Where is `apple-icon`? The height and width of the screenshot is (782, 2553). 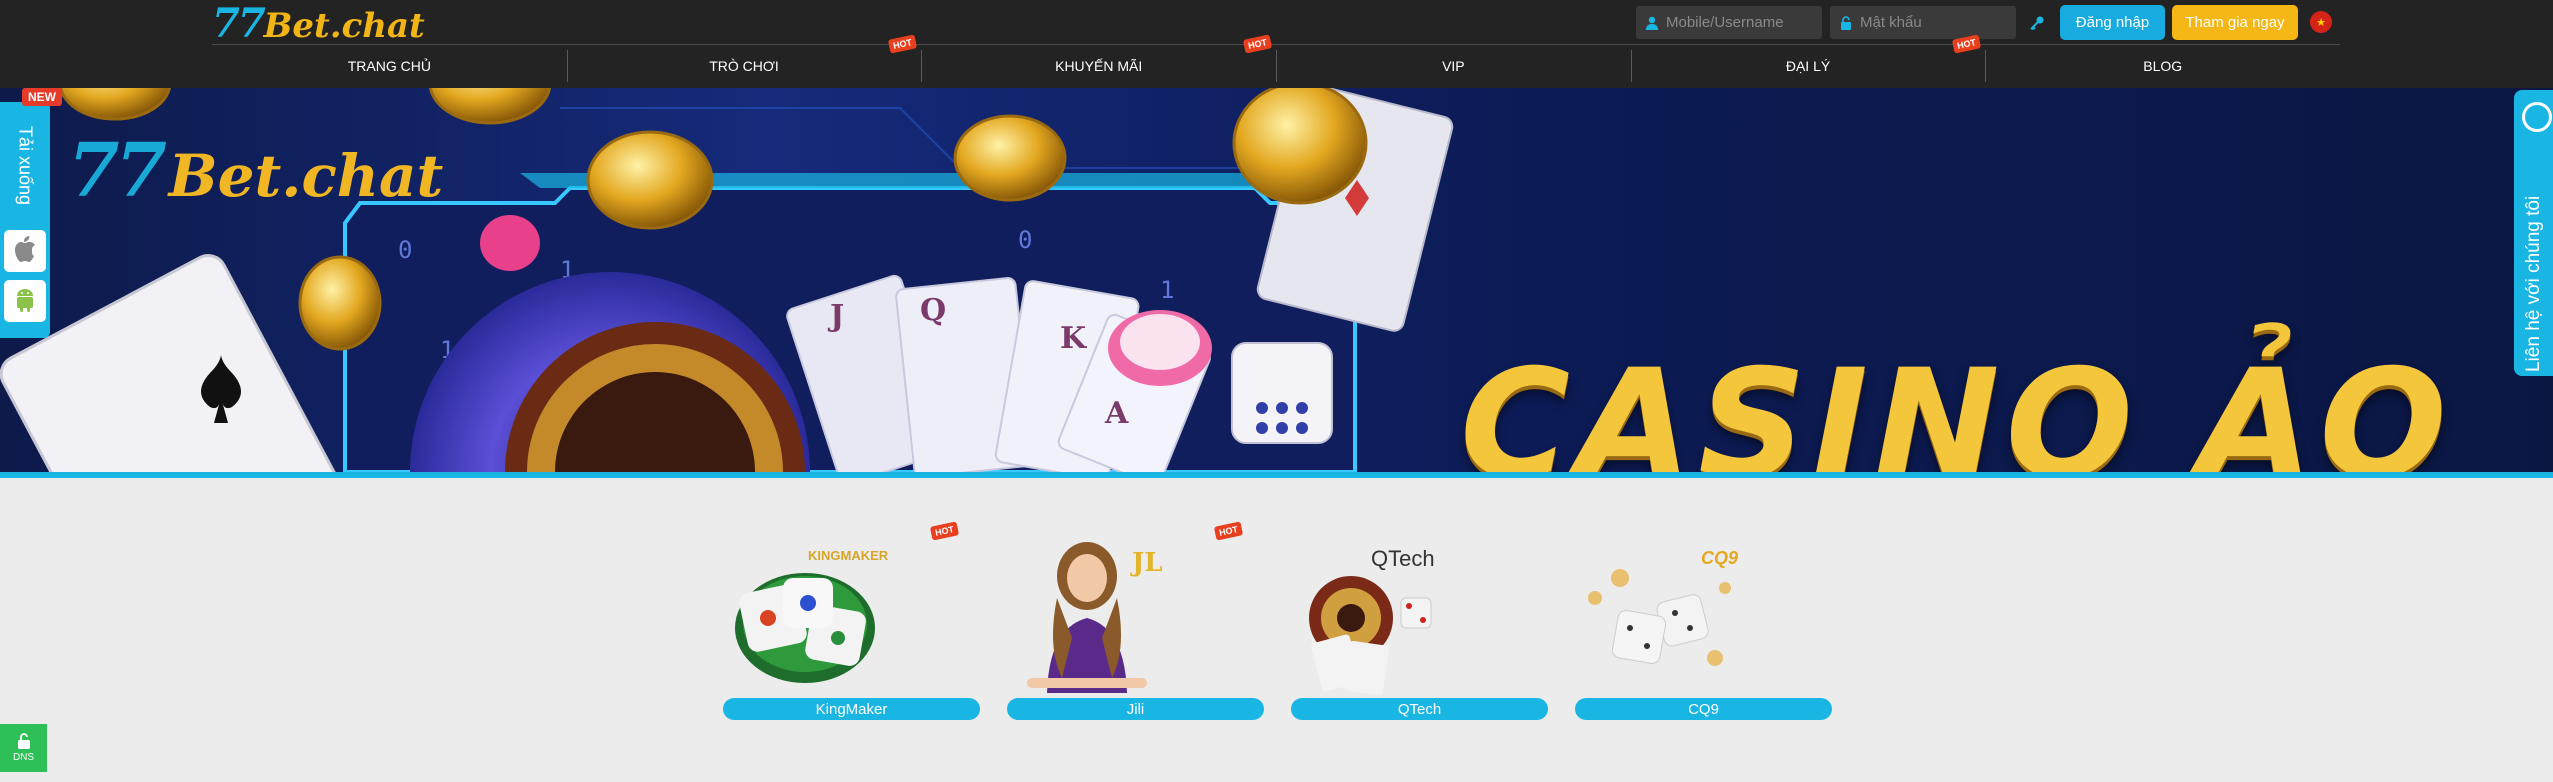
apple-icon is located at coordinates (25, 251).